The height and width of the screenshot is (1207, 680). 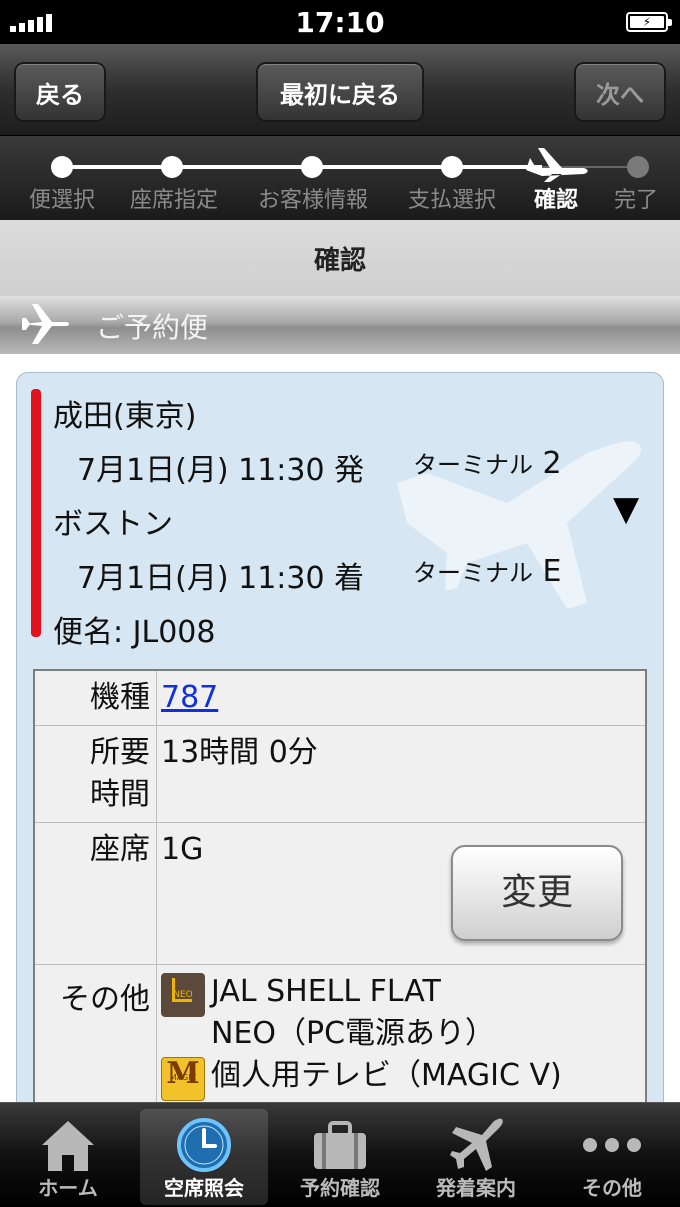 I want to click on tab-reservation: 予約確認, so click(x=340, y=1157).